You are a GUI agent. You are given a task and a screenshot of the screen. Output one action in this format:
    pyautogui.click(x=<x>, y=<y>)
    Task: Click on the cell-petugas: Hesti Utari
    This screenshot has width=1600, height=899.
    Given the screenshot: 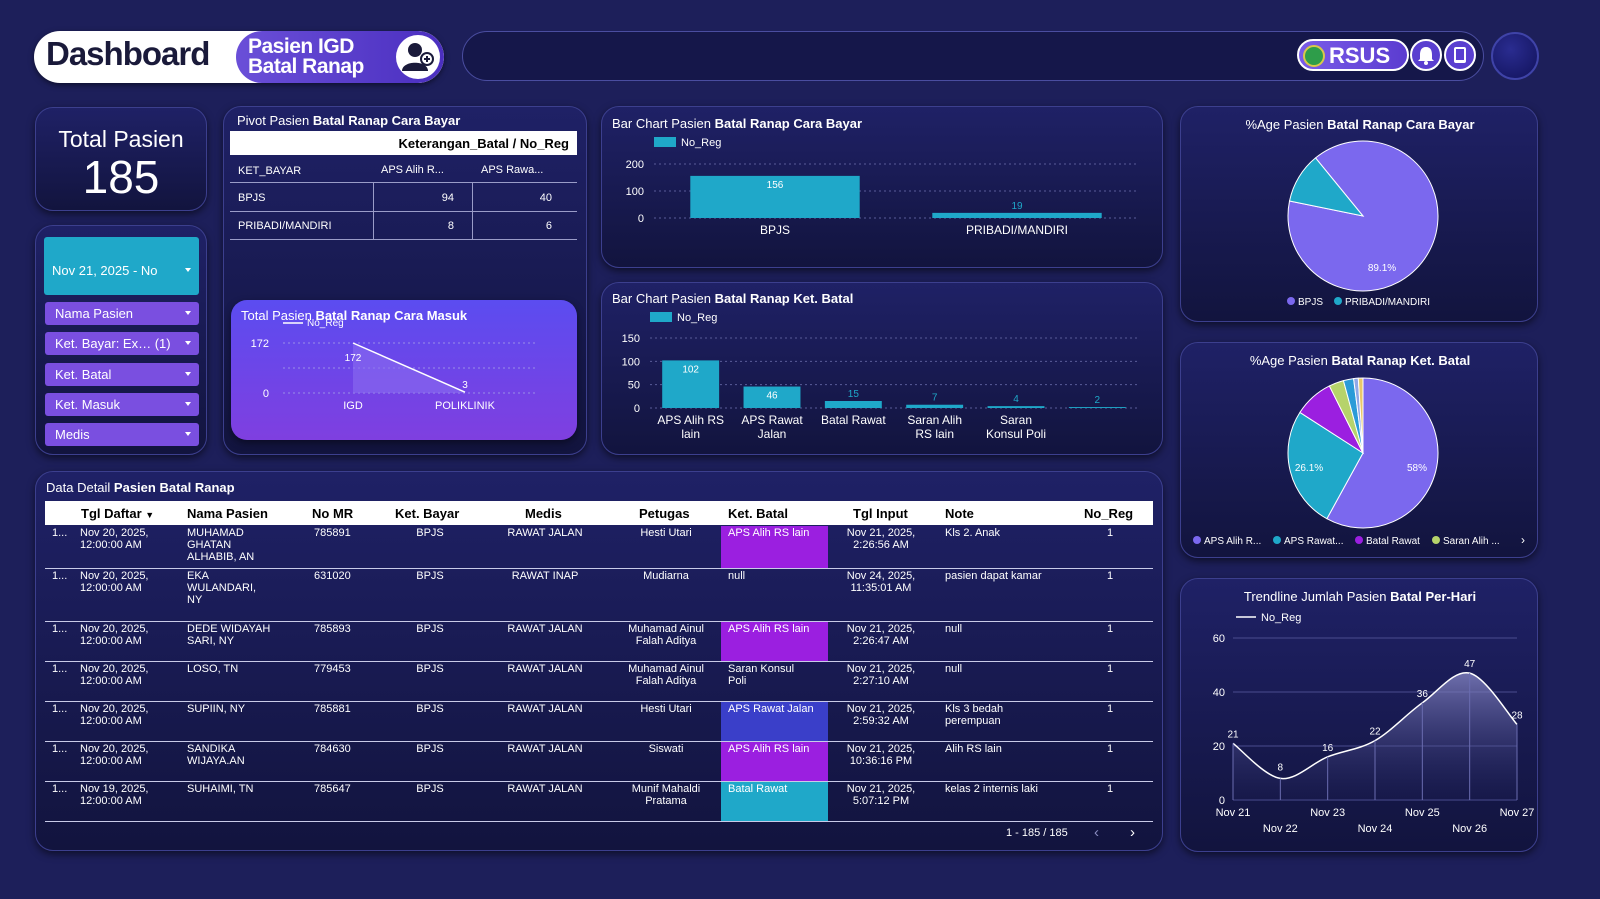 What is the action you would take?
    pyautogui.click(x=666, y=533)
    